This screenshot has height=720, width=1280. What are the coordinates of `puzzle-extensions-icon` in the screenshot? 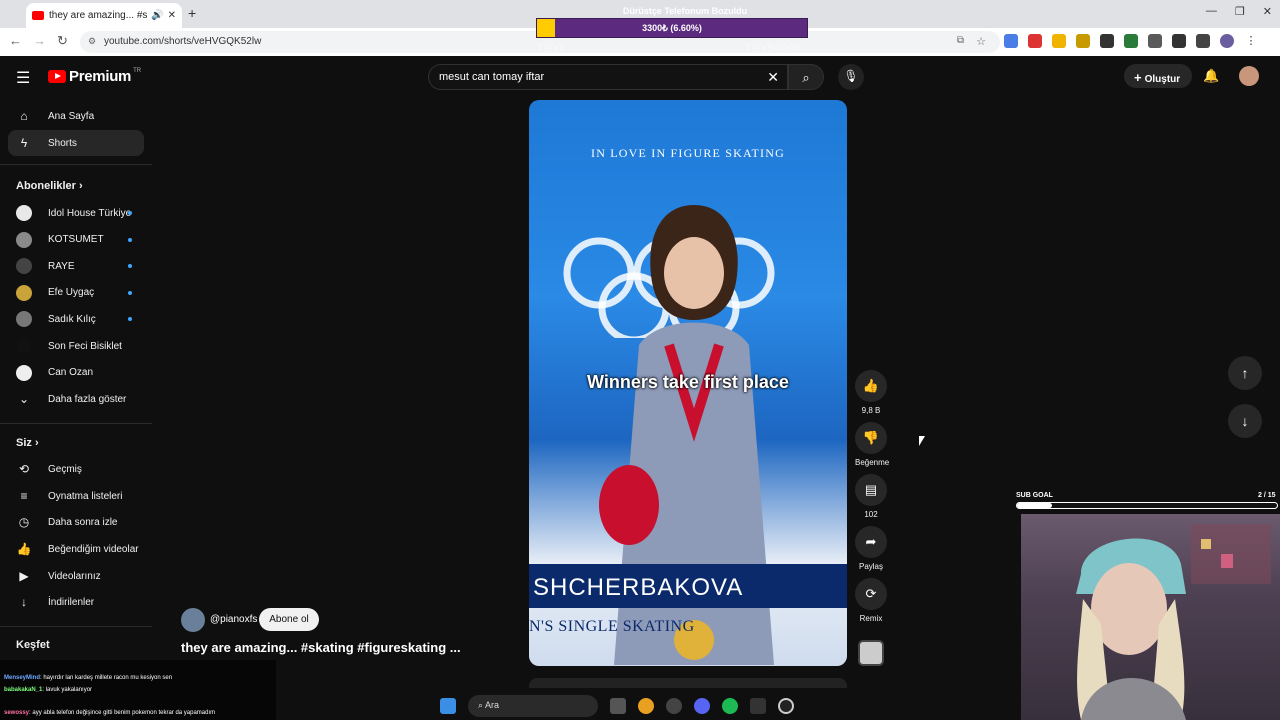 It's located at (1179, 41).